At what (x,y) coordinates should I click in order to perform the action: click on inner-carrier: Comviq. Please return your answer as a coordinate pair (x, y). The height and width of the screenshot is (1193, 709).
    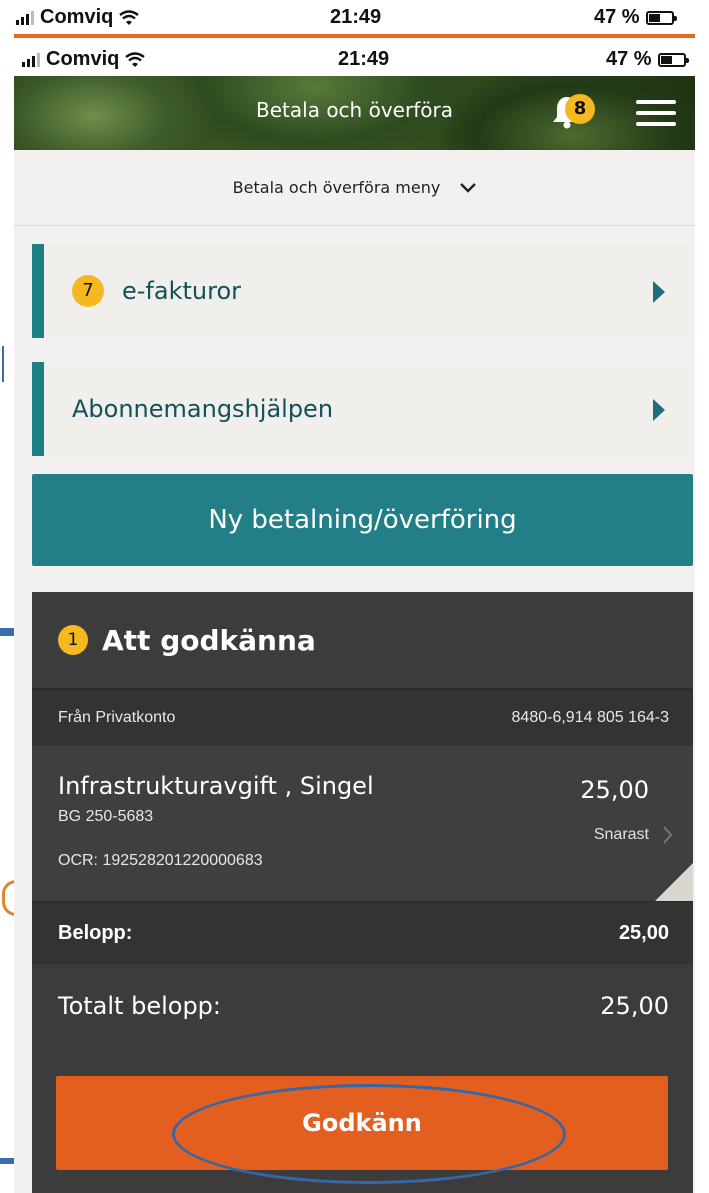
    Looking at the image, I should click on (84, 59).